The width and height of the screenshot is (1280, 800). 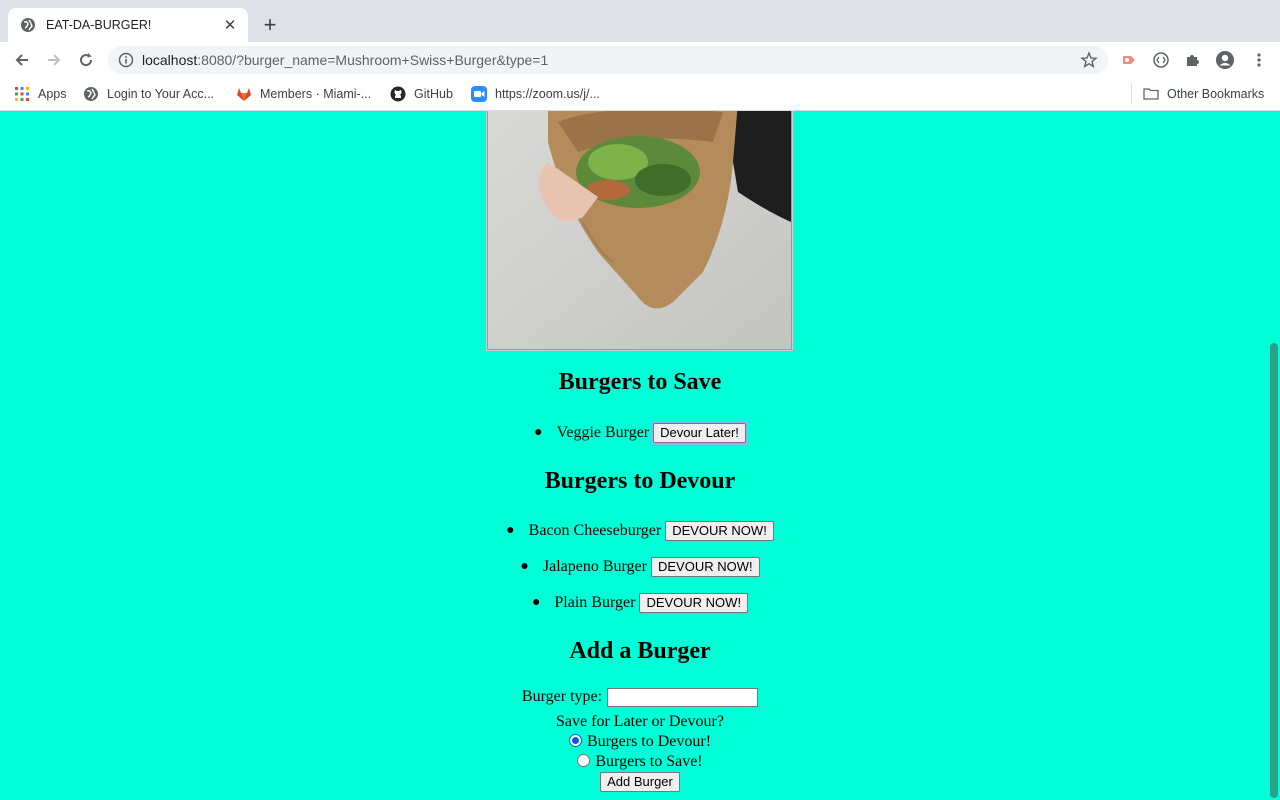 What do you see at coordinates (575, 740) in the screenshot?
I see `radio-devour` at bounding box center [575, 740].